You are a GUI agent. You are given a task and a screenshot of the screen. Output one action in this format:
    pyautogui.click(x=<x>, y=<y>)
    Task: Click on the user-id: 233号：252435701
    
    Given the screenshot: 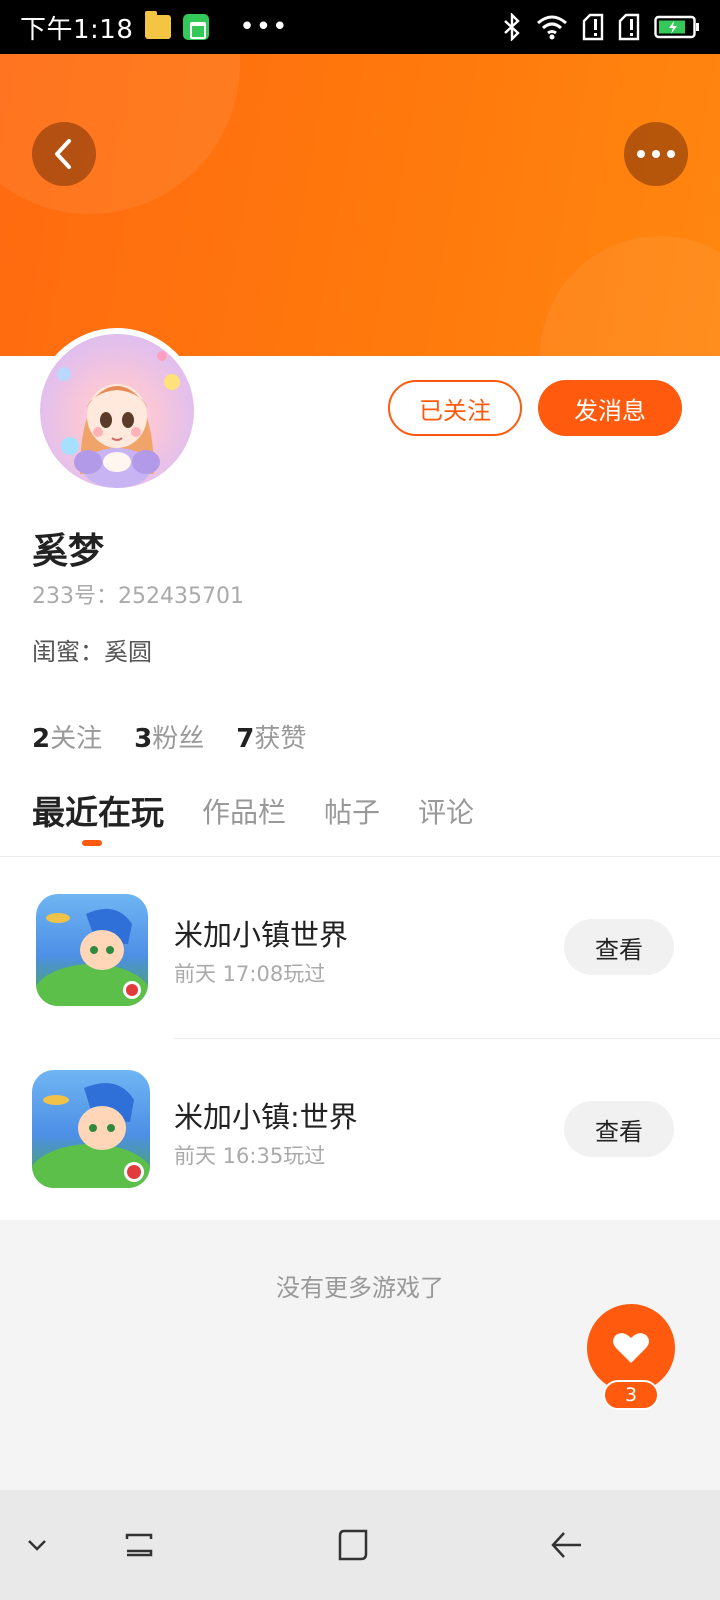 What is the action you would take?
    pyautogui.click(x=138, y=596)
    